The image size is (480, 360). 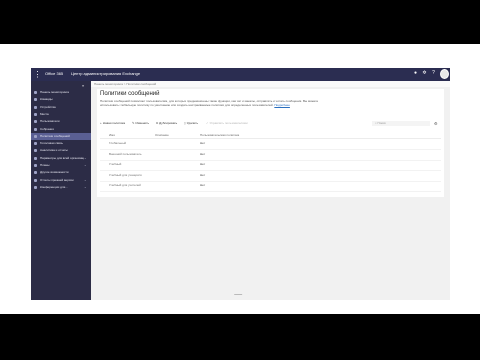 What do you see at coordinates (238, 295) in the screenshot?
I see `mouse-cursor: ⸺` at bounding box center [238, 295].